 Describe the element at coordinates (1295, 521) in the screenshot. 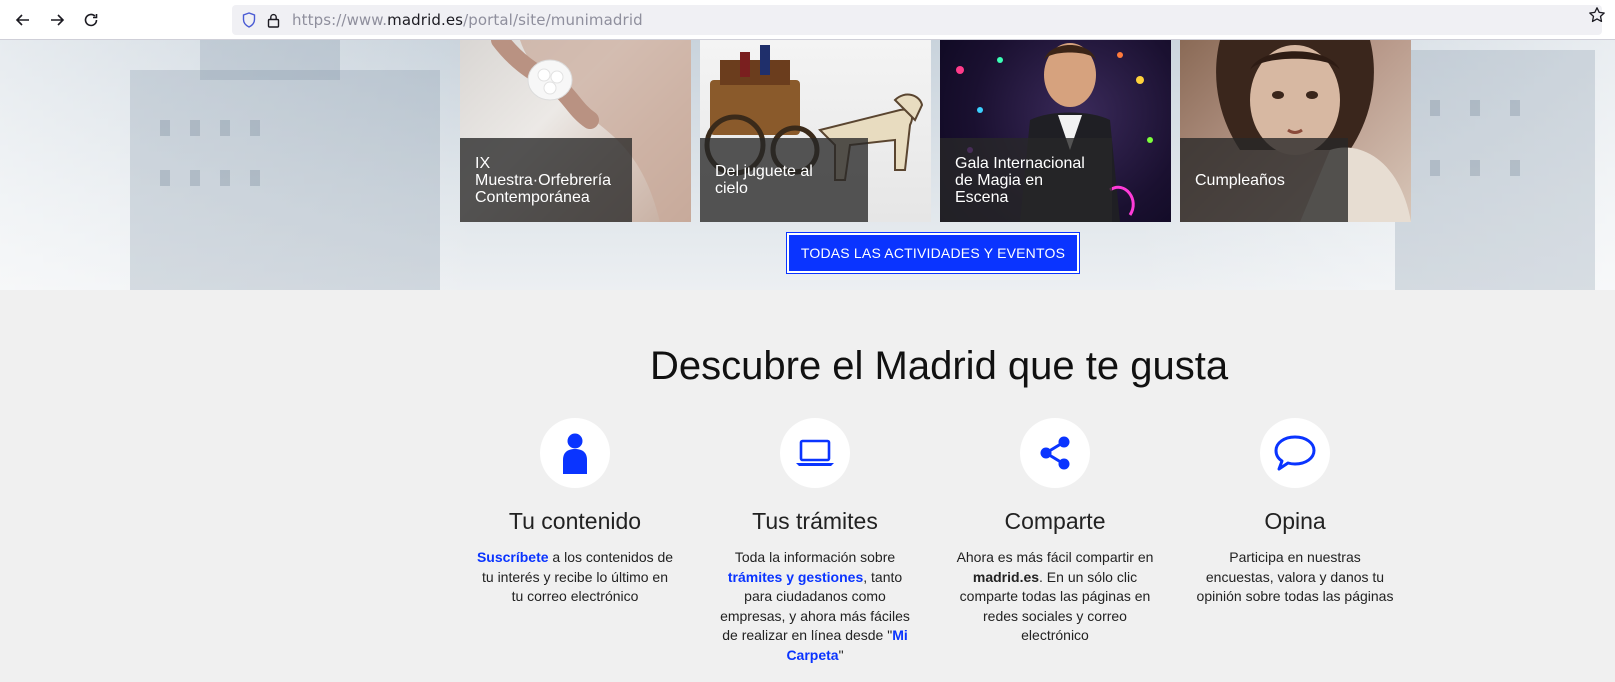

I see `feature-title: Opina` at that location.